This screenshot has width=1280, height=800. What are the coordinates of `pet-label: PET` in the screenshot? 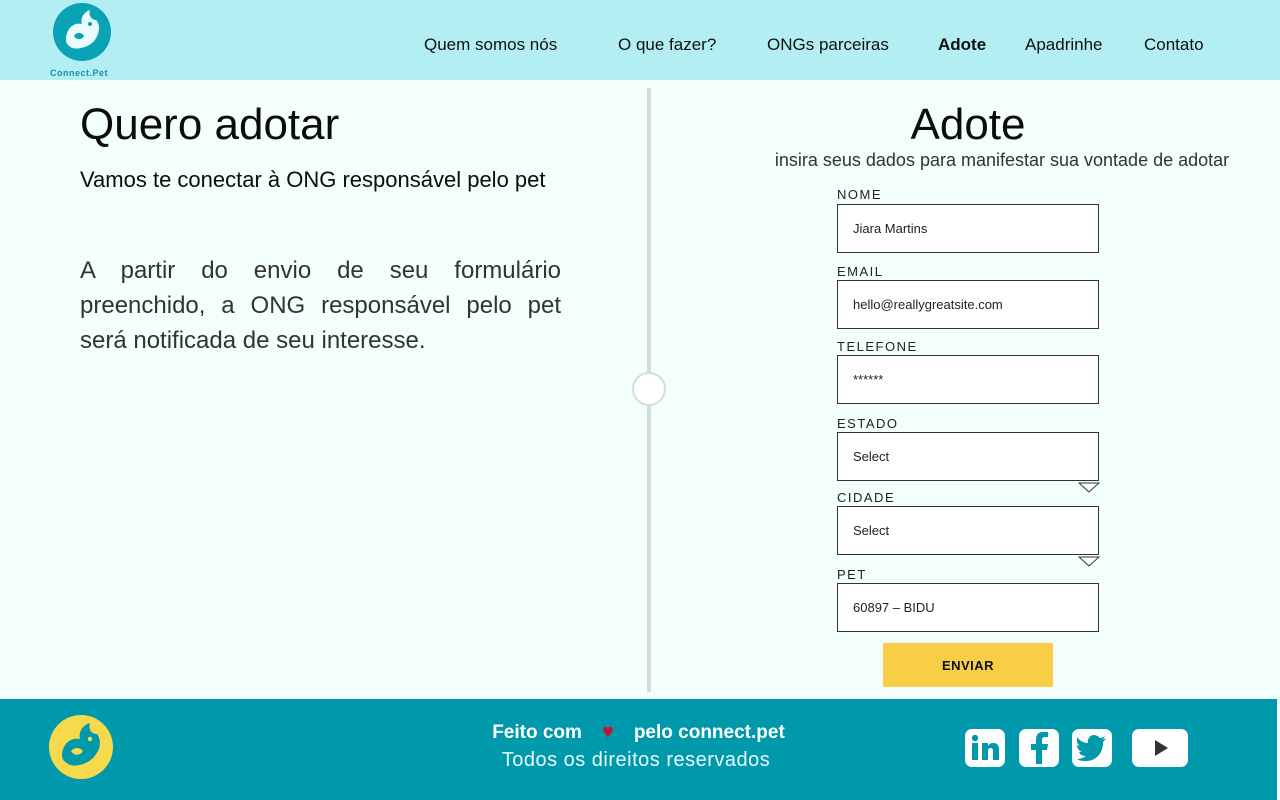 It's located at (852, 574).